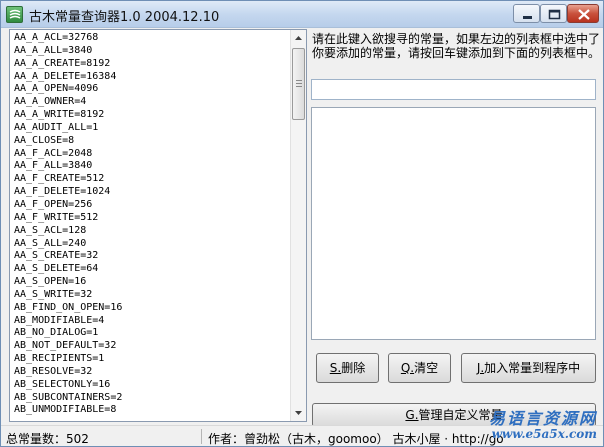 Image resolution: width=604 pixels, height=447 pixels. What do you see at coordinates (152, 359) in the screenshot?
I see `list-item: AB_RECIPIENTS=1` at bounding box center [152, 359].